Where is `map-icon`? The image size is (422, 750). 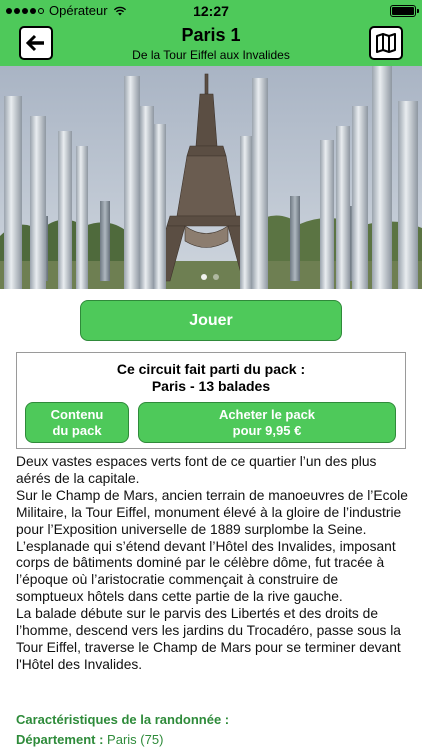
map-icon is located at coordinates (386, 43).